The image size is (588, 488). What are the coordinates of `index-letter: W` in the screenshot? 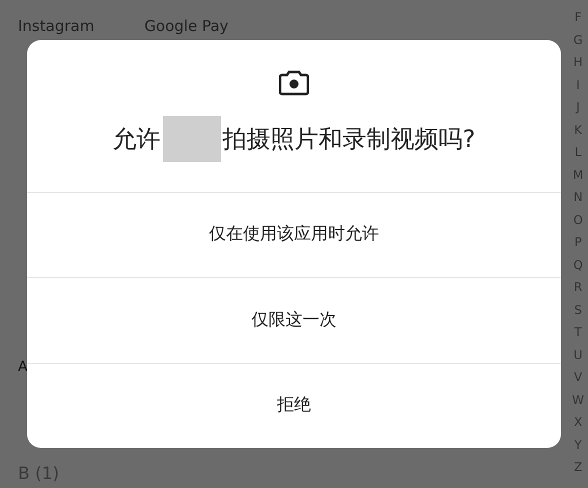 It's located at (578, 399).